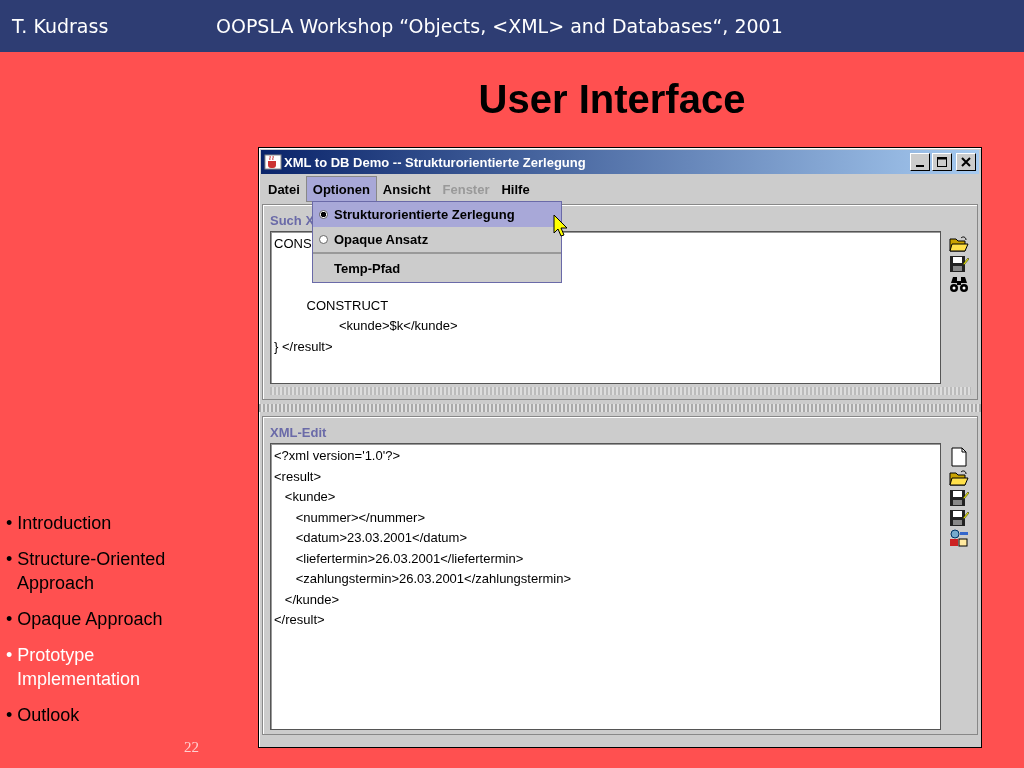 This screenshot has height=768, width=1024. I want to click on menu-item: Optionen, so click(341, 189).